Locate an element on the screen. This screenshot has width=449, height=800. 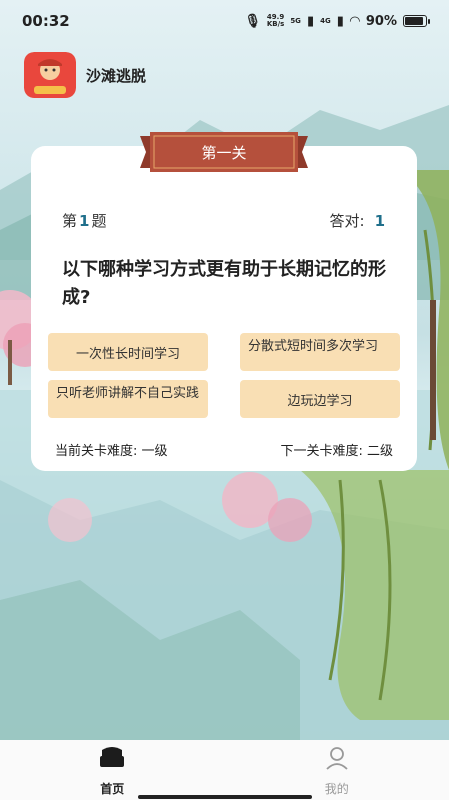
nav-profile-label: 我的 is located at coordinates (336, 789).